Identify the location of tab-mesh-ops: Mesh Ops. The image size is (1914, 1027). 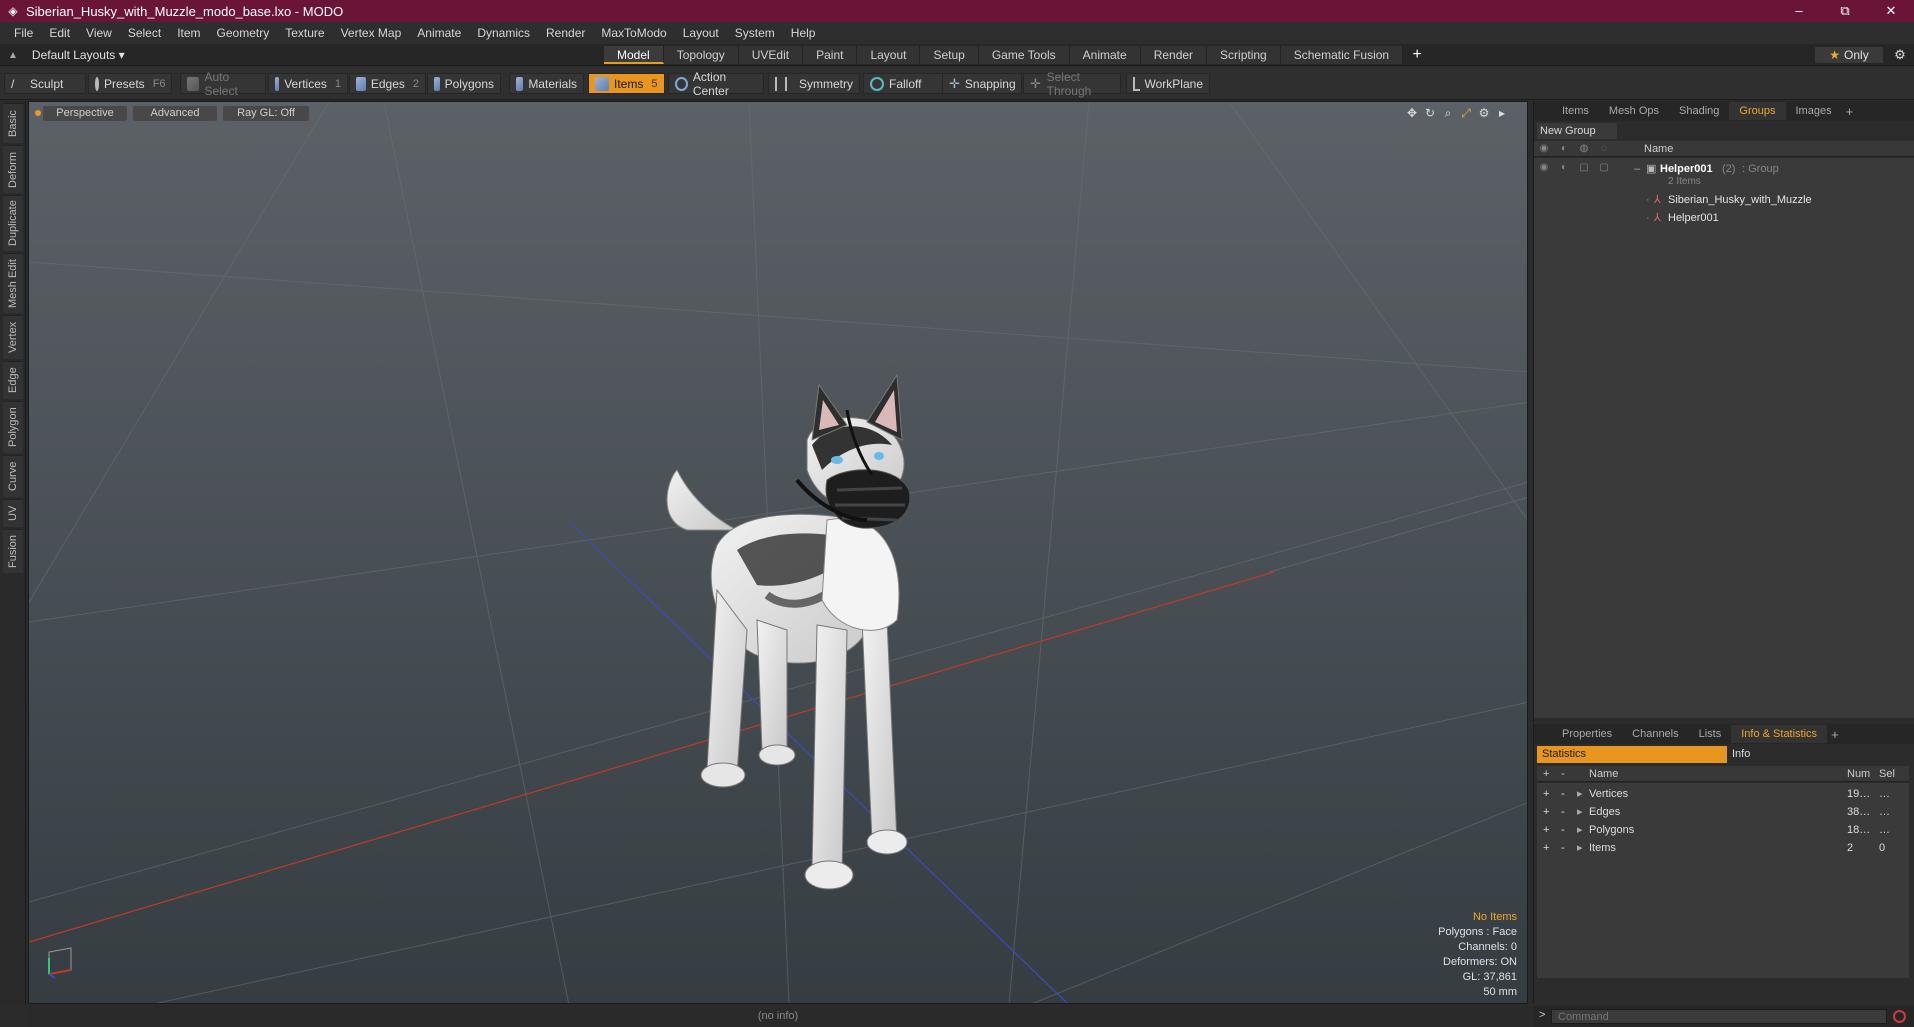
(1634, 111).